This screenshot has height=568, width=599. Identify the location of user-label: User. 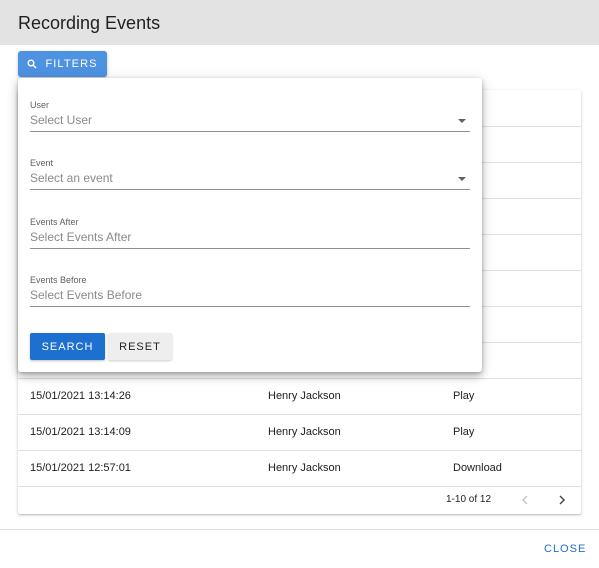
(40, 105).